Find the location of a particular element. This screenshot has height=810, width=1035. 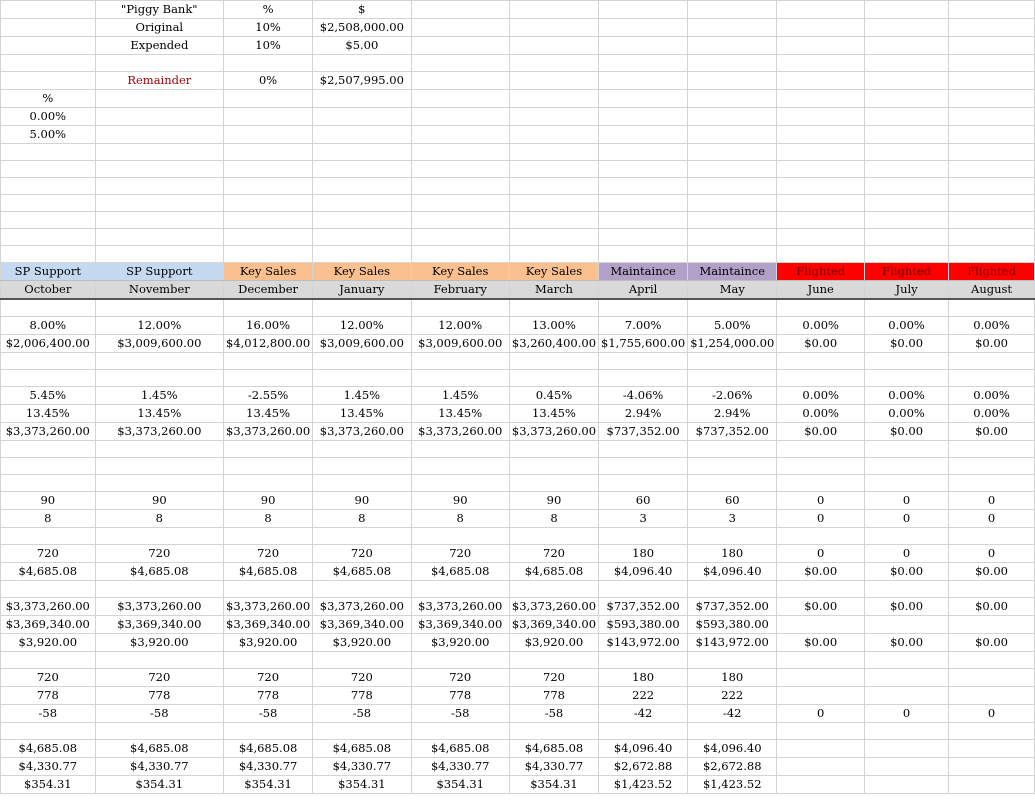

sheet-cell: $5.00 is located at coordinates (362, 45).